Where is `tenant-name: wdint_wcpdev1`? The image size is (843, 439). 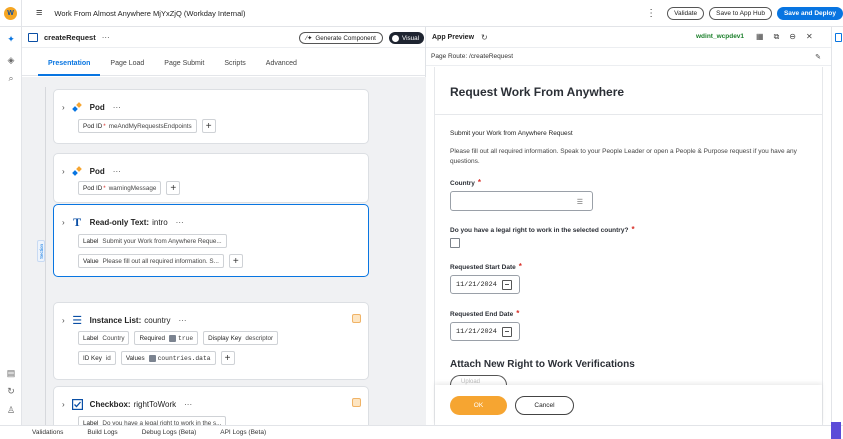
tenant-name: wdint_wcpdev1 is located at coordinates (720, 36).